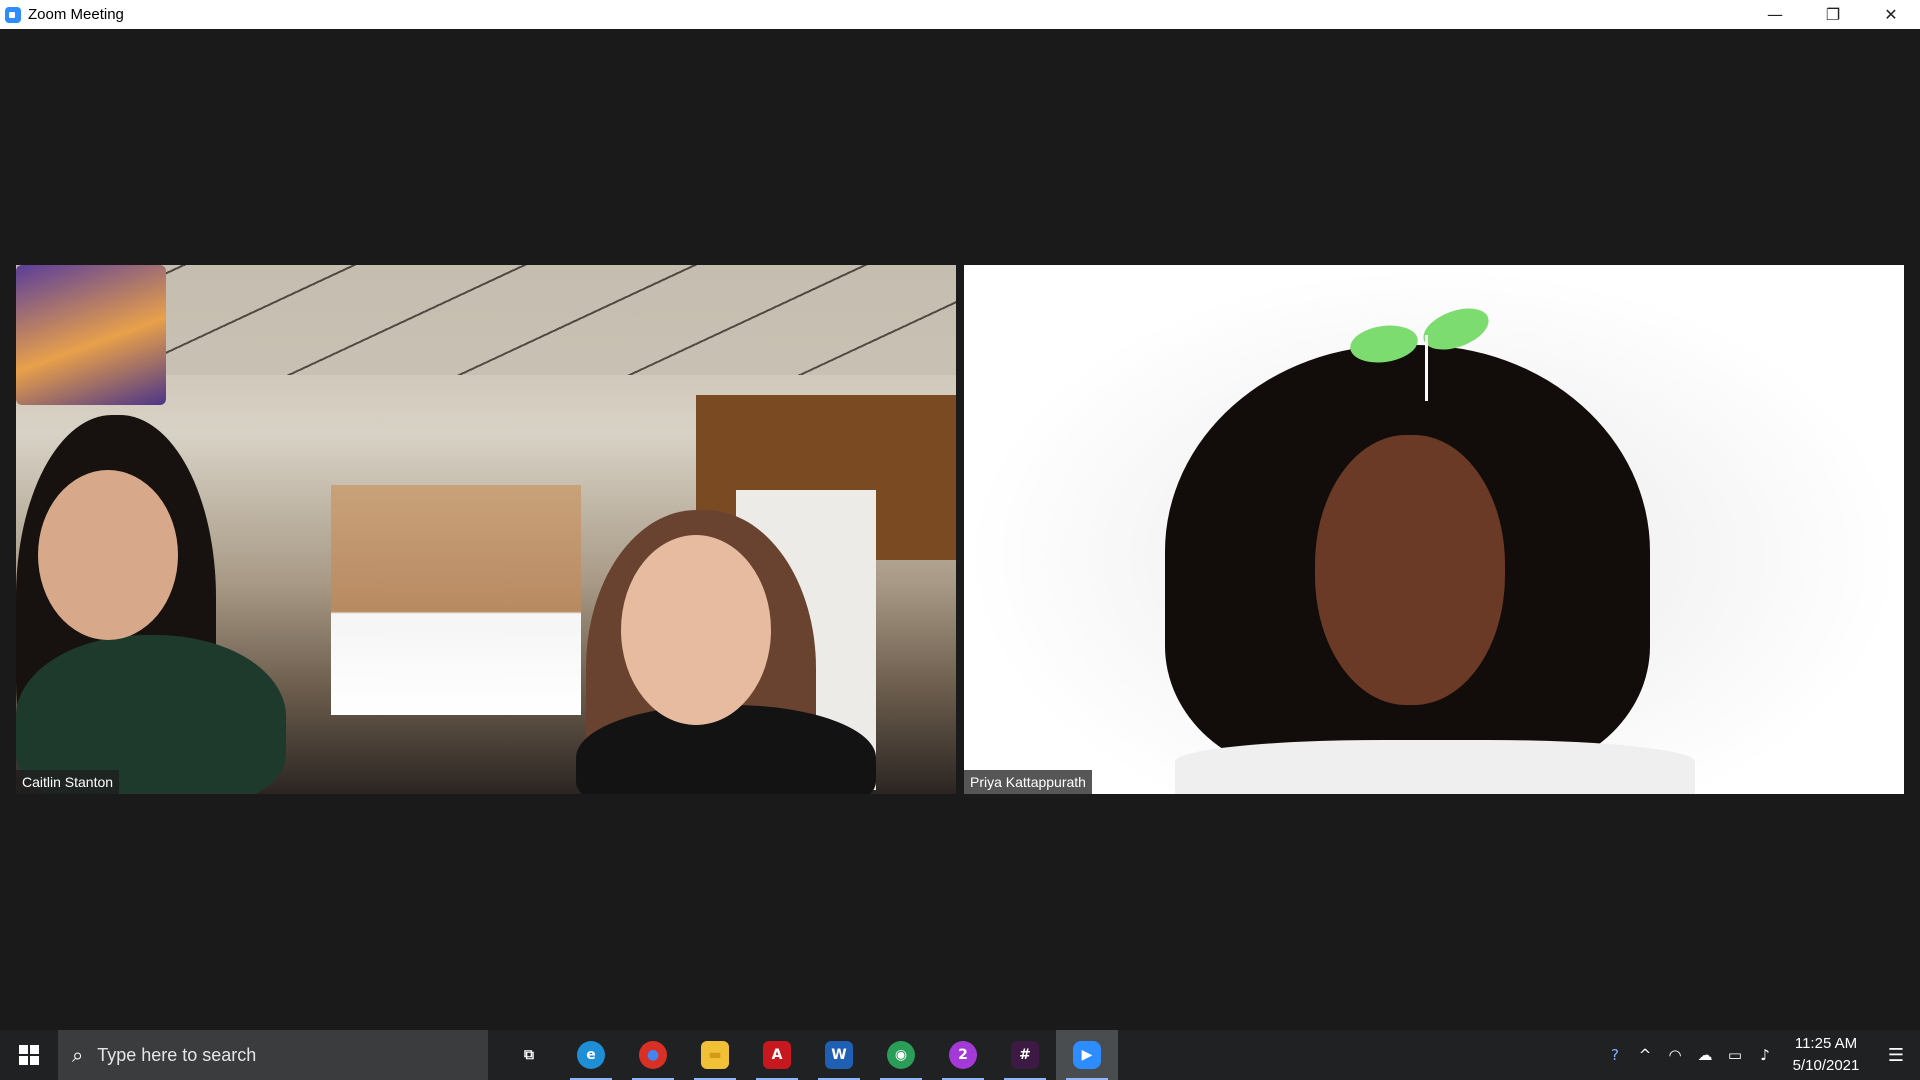  What do you see at coordinates (1826, 1055) in the screenshot?
I see `system-clock: 11:25 AM 5/10/2021` at bounding box center [1826, 1055].